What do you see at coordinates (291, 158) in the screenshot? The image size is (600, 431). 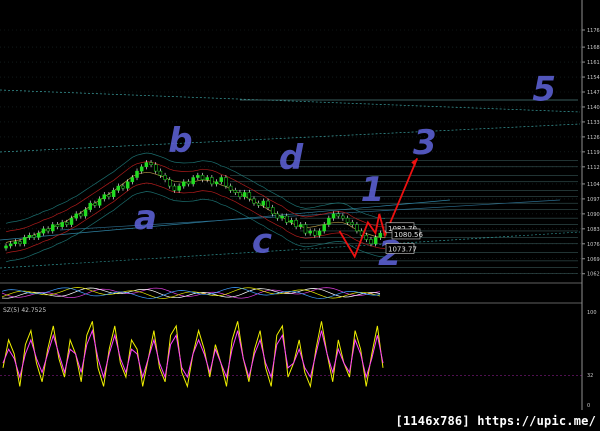 I see `wave-annotation: d` at bounding box center [291, 158].